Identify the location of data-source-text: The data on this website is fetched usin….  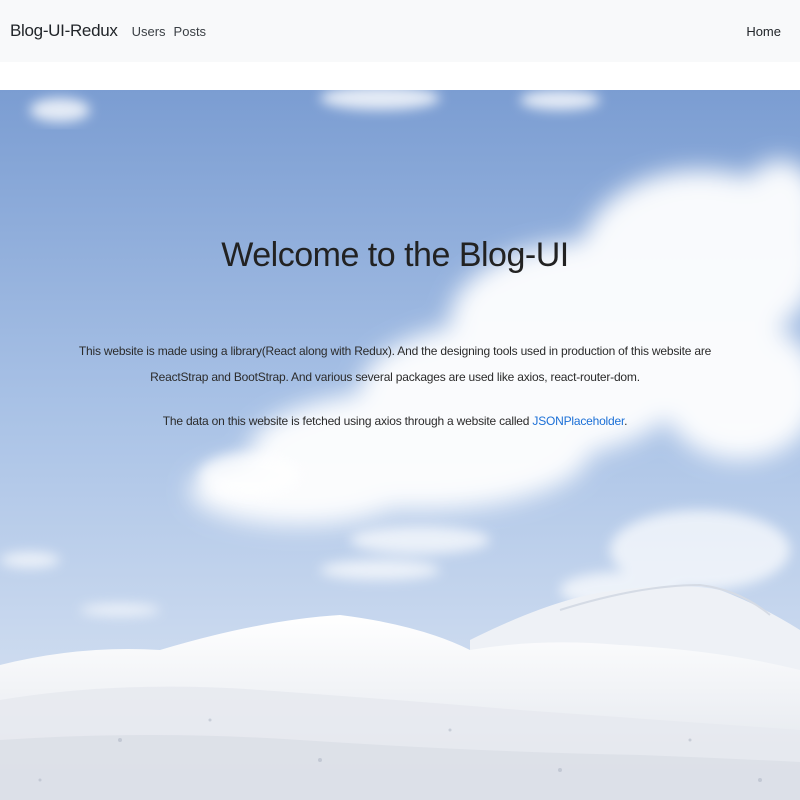
(347, 421).